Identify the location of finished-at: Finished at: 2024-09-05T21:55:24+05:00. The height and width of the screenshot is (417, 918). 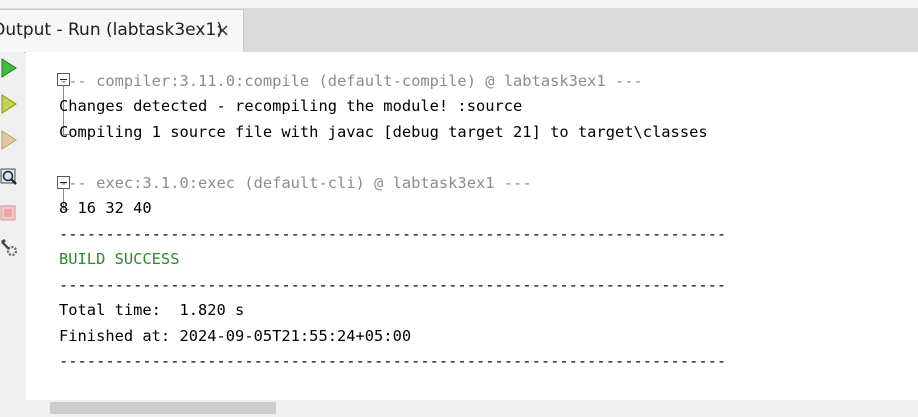
(235, 336).